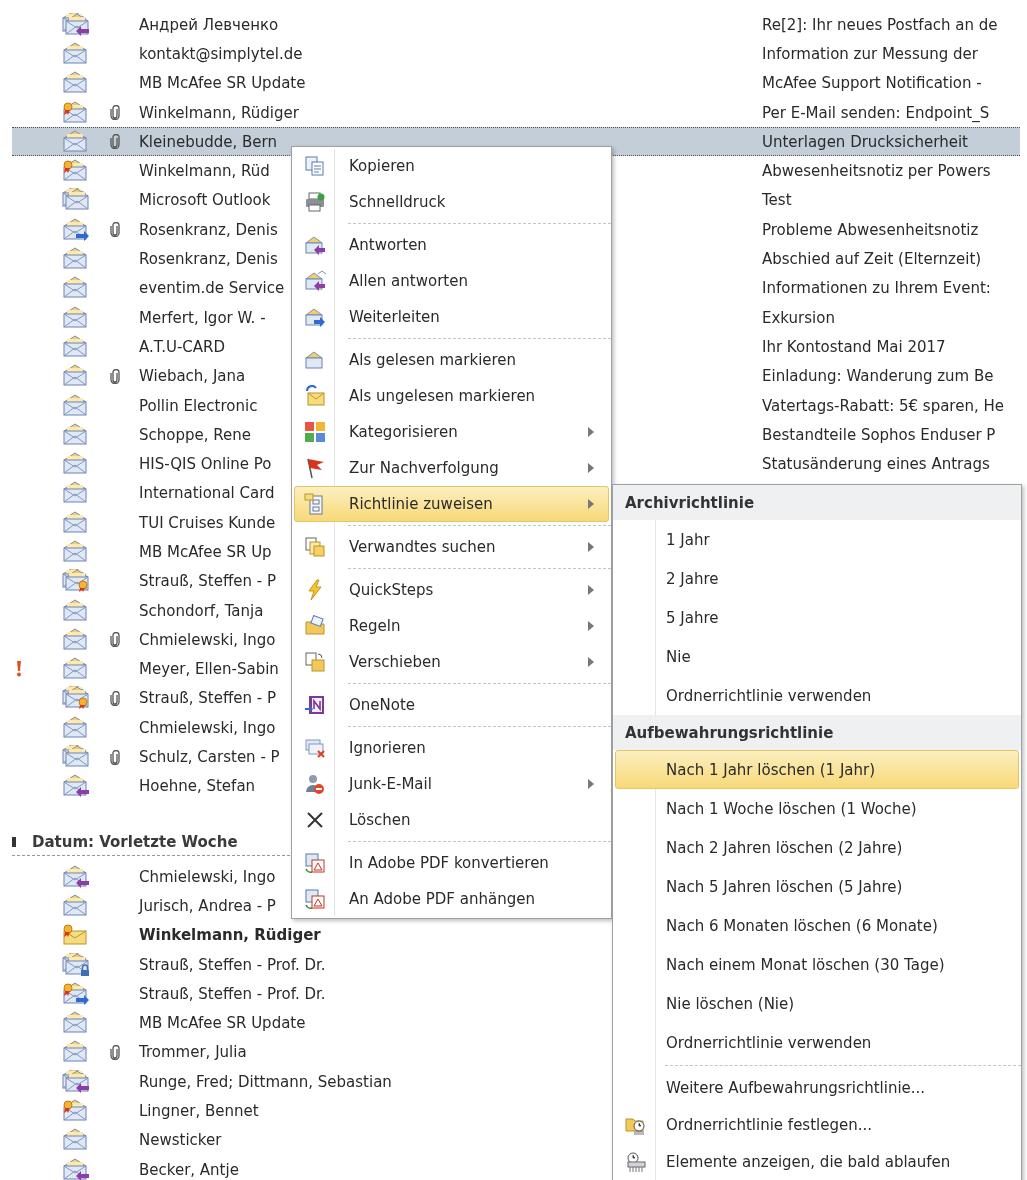 The width and height of the screenshot is (1027, 1180). I want to click on sender-name: Strauß, Steffen - P, so click(207, 698).